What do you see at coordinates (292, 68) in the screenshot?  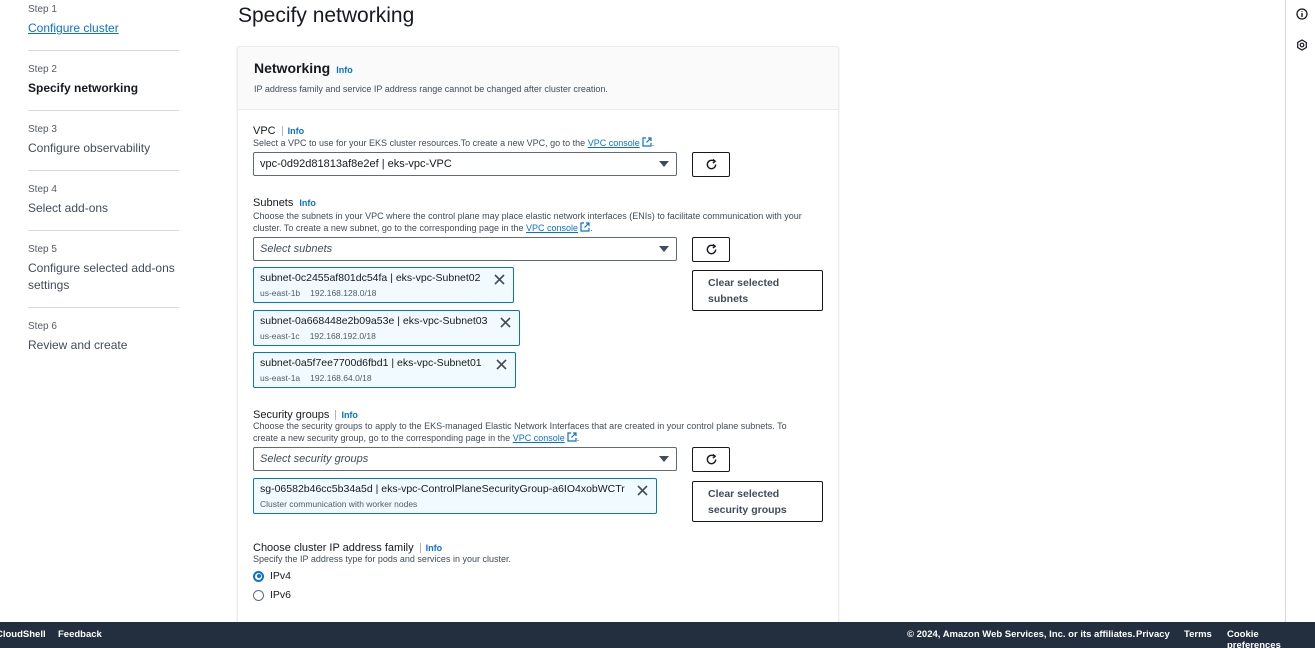 I see `networking-heading: Networking` at bounding box center [292, 68].